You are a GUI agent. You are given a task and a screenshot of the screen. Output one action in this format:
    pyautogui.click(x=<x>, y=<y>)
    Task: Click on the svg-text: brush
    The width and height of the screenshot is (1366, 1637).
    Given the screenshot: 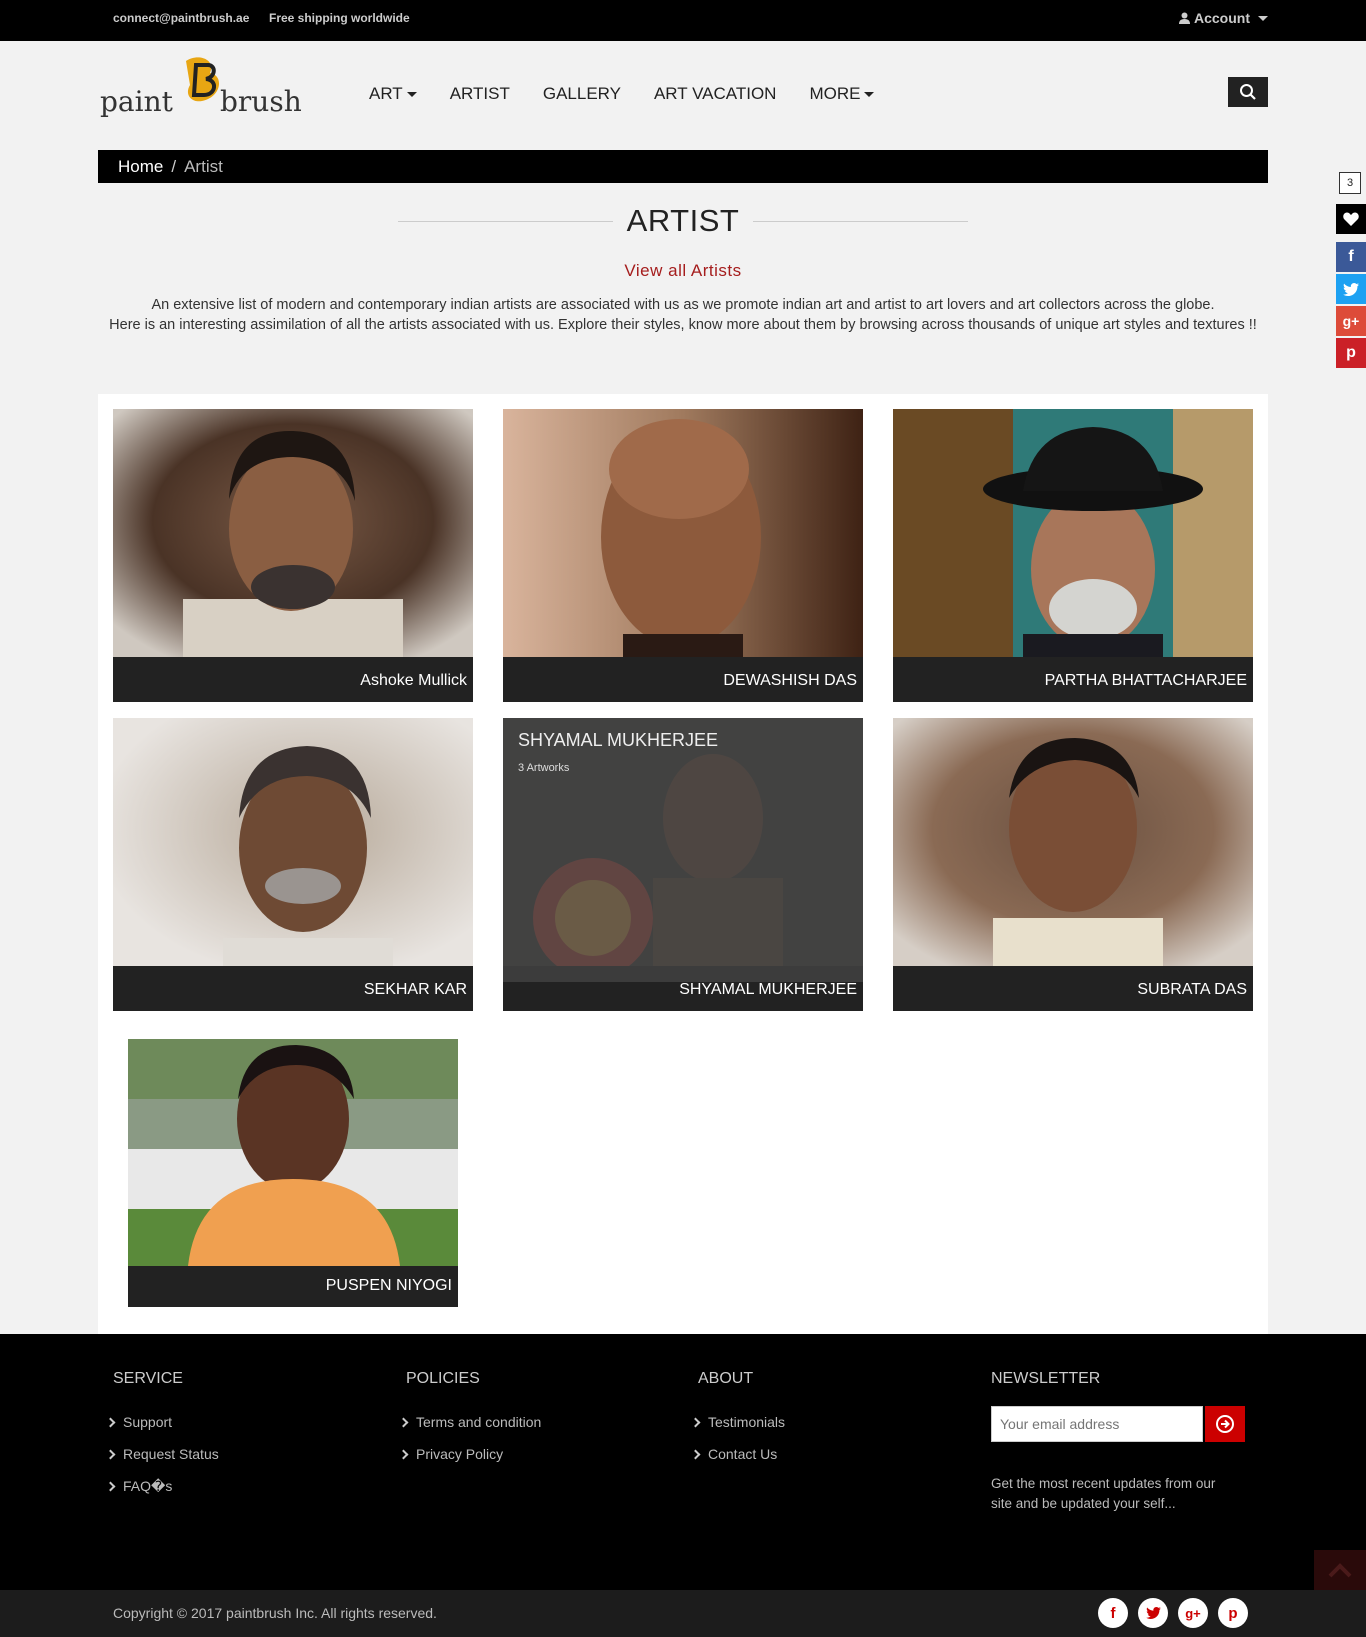 What is the action you would take?
    pyautogui.click(x=261, y=101)
    